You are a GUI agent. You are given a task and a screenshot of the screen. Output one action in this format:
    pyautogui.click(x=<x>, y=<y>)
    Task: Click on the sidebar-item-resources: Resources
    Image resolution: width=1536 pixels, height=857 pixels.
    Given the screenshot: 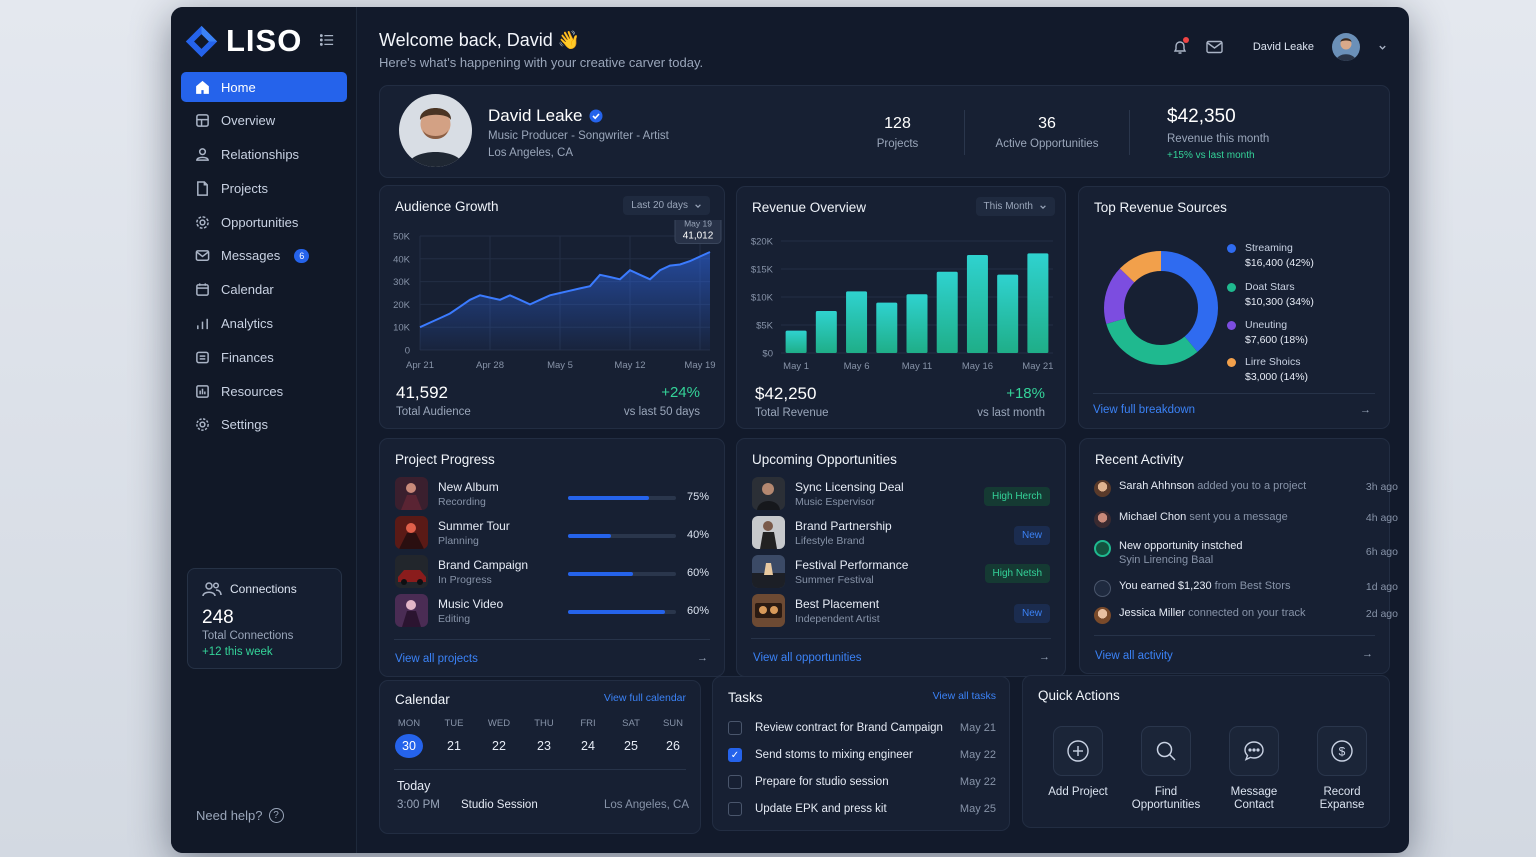 What is the action you would take?
    pyautogui.click(x=264, y=391)
    